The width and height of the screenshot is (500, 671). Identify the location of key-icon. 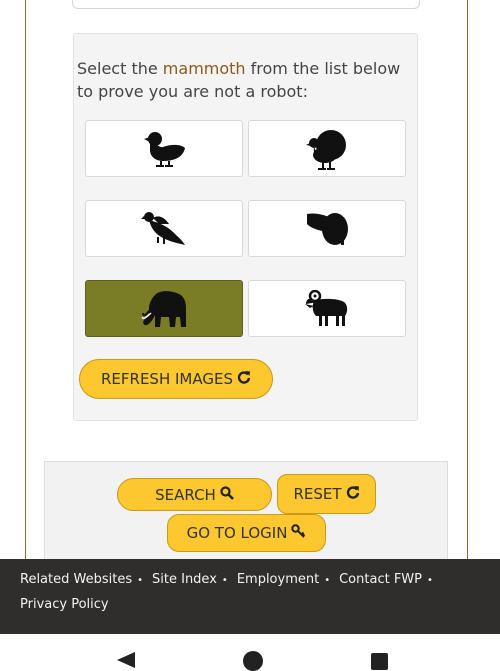
(298, 533).